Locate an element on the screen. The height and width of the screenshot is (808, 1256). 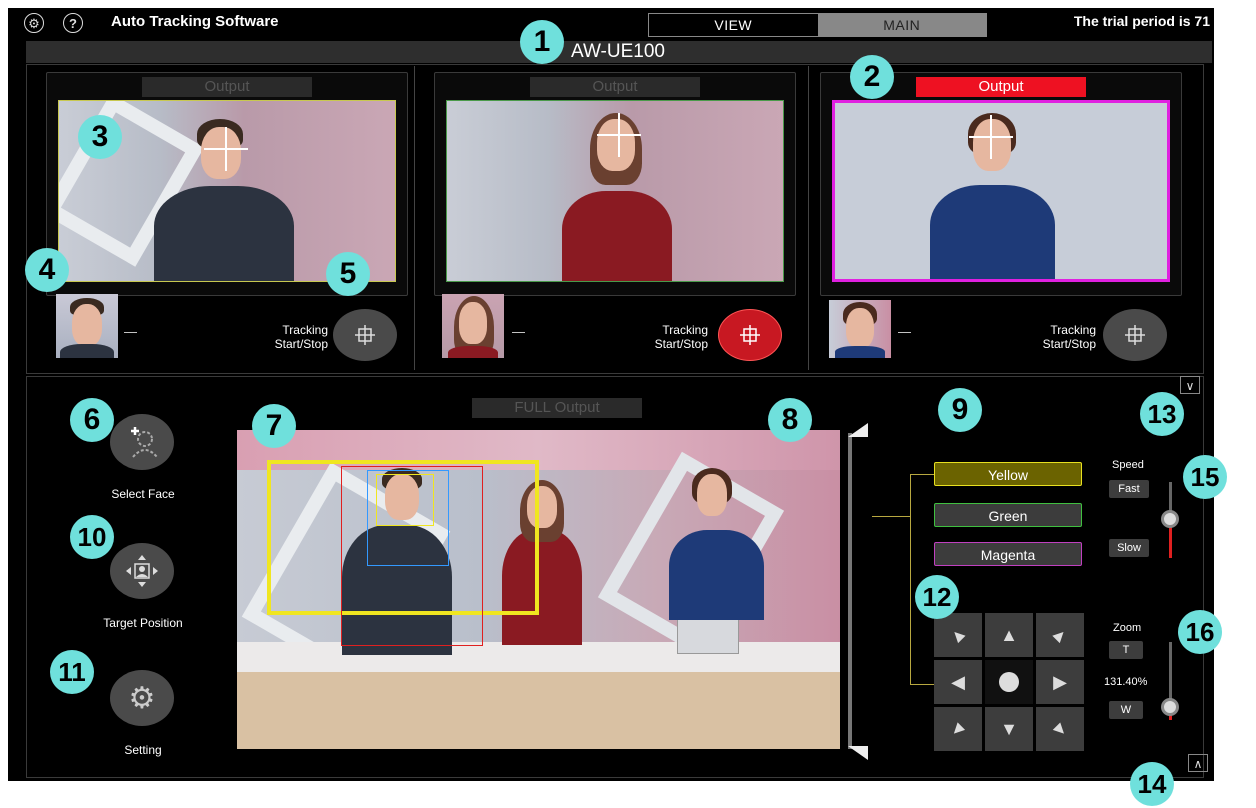
callout-badge: 6 is located at coordinates (92, 420).